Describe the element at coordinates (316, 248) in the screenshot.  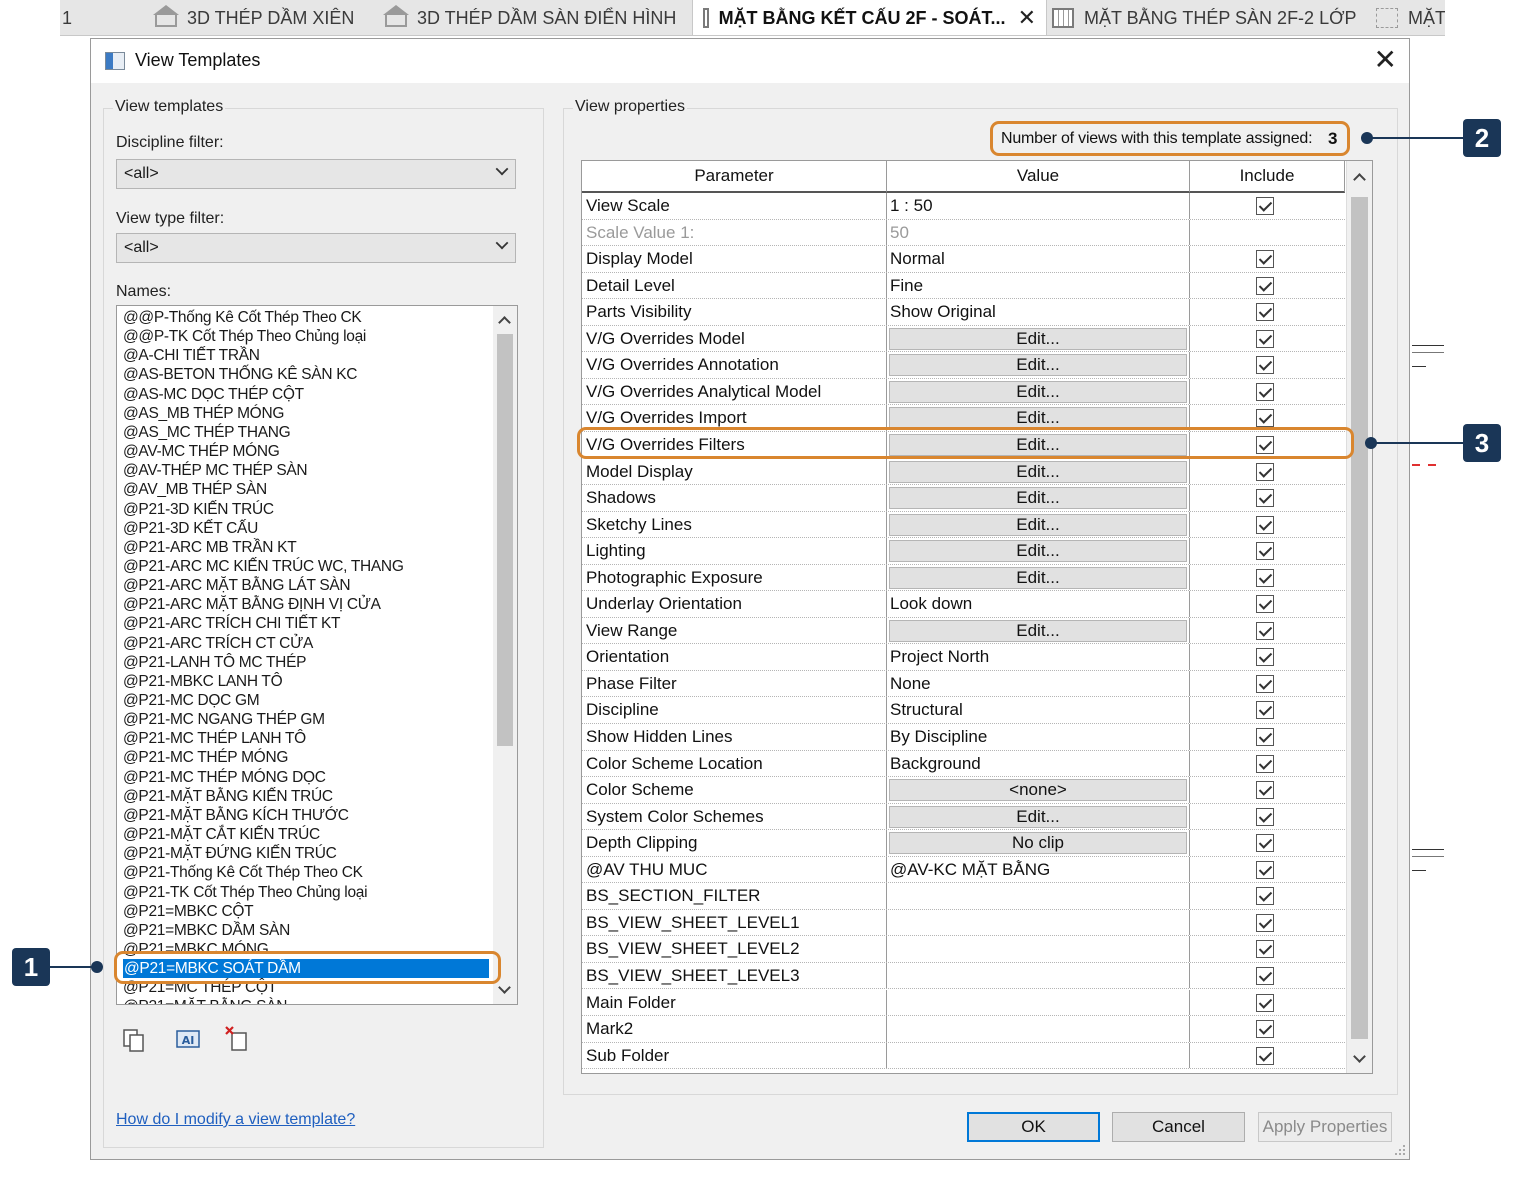
I see `view-type-filter-select: <all>` at that location.